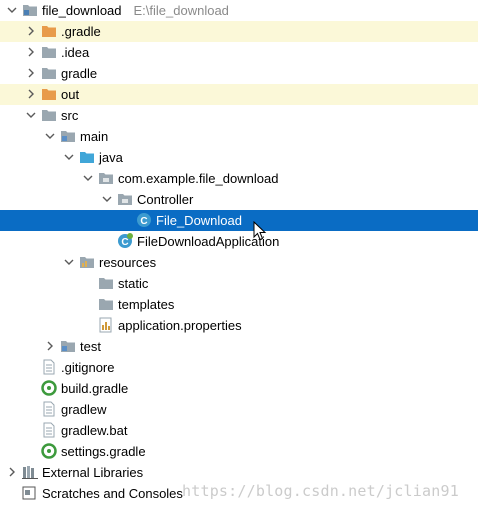 This screenshot has width=478, height=509. I want to click on tree-item-label: External Libraries, so click(93, 472).